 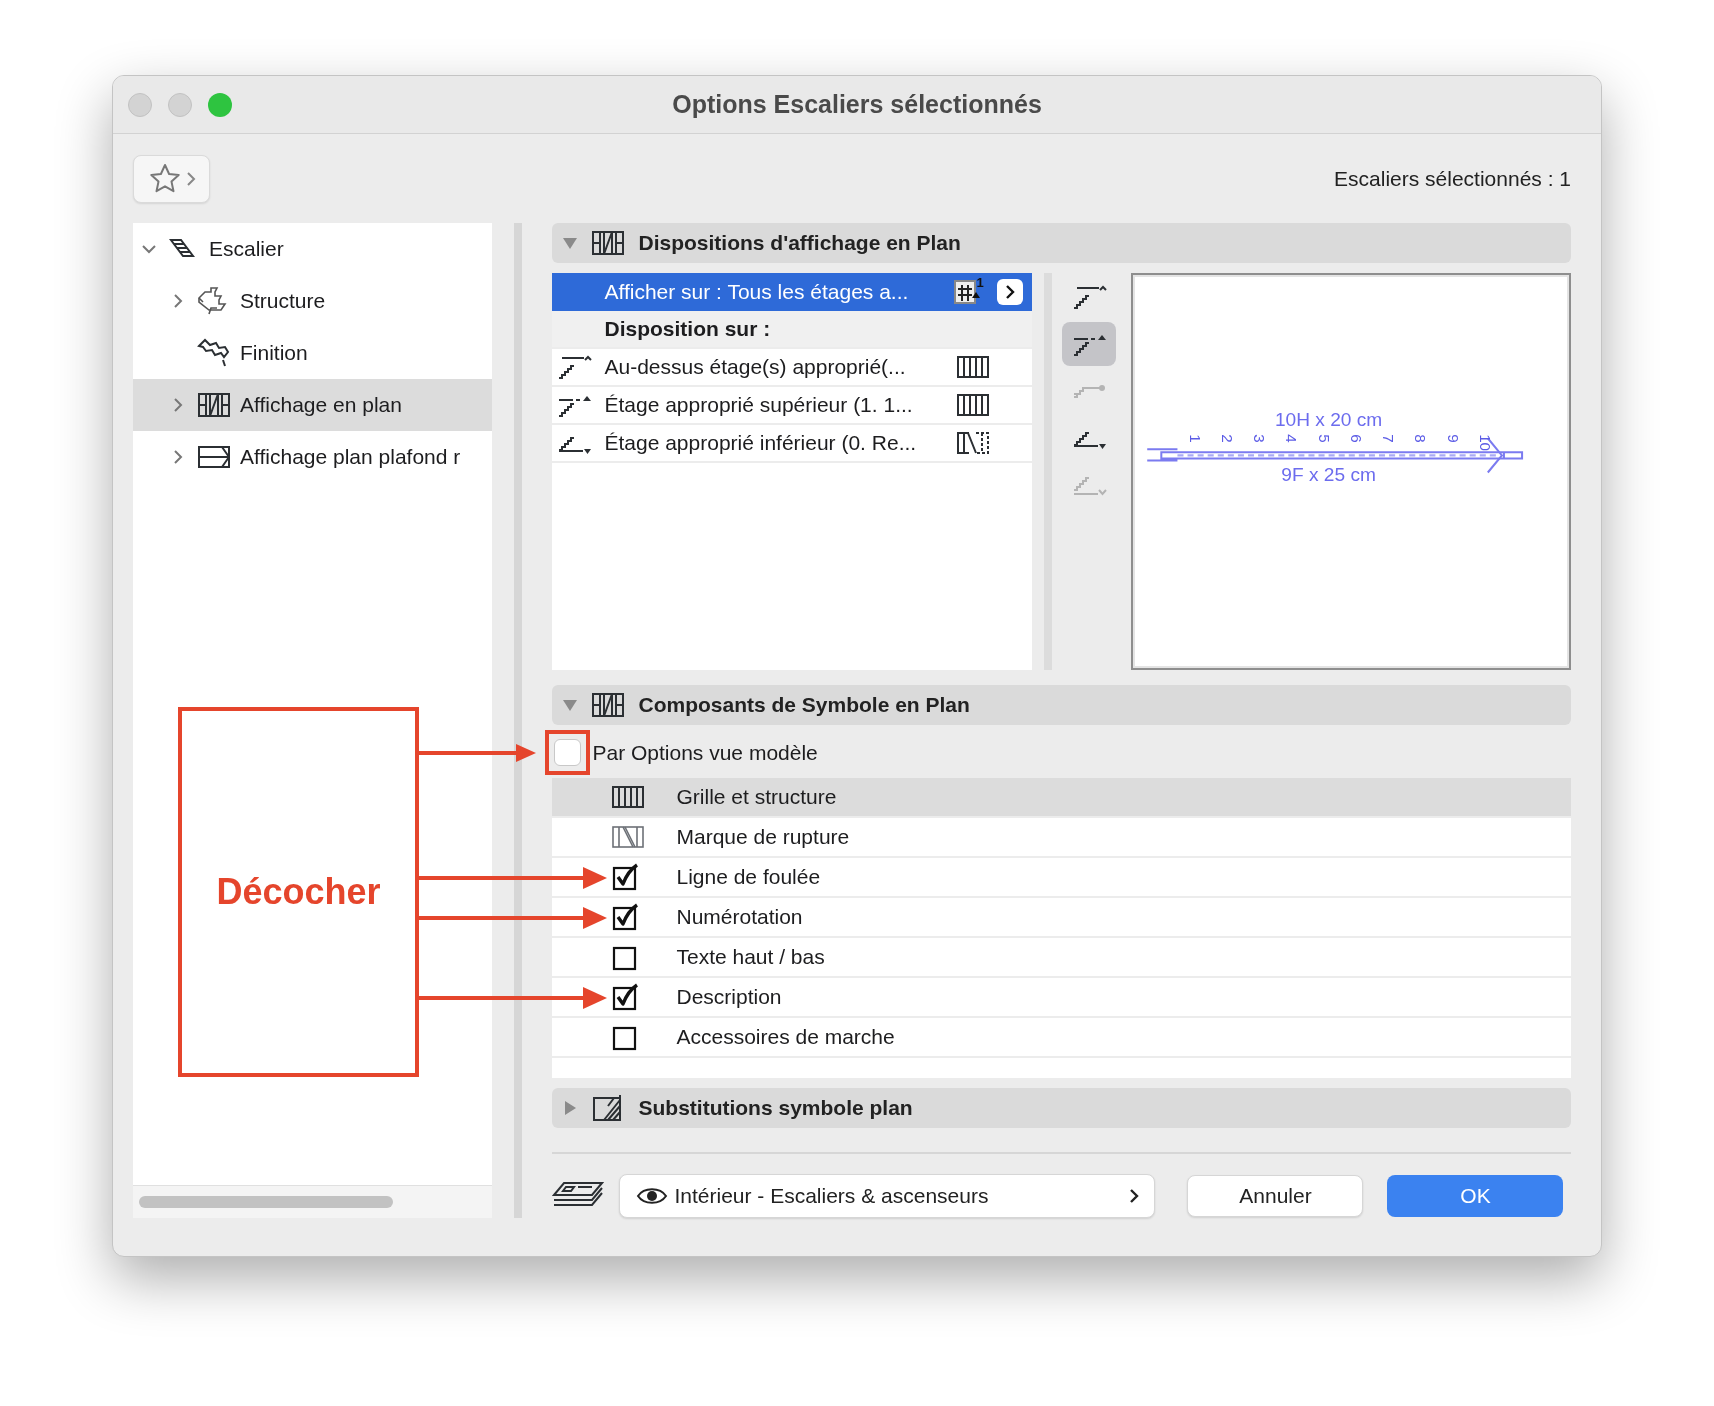 I want to click on stair-view-button, so click(x=1089, y=344).